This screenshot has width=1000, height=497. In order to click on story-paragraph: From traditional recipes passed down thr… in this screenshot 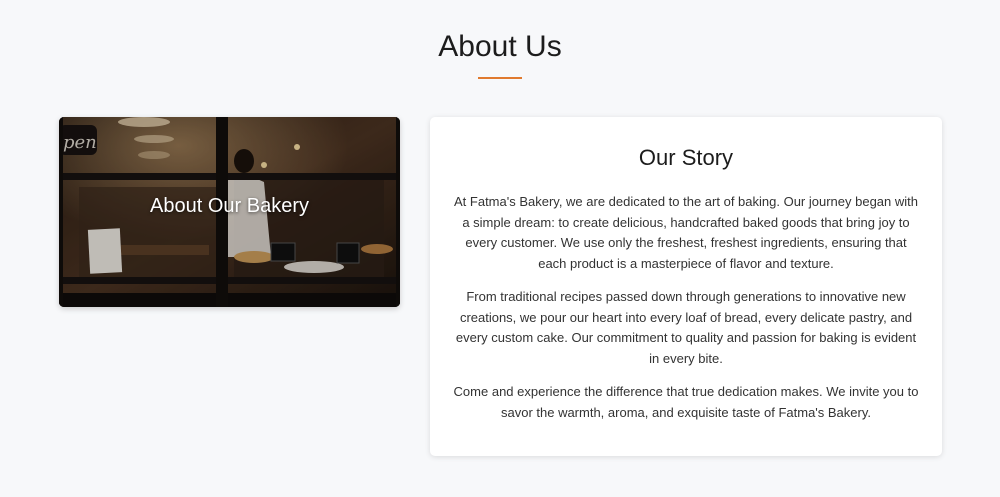, I will do `click(686, 327)`.